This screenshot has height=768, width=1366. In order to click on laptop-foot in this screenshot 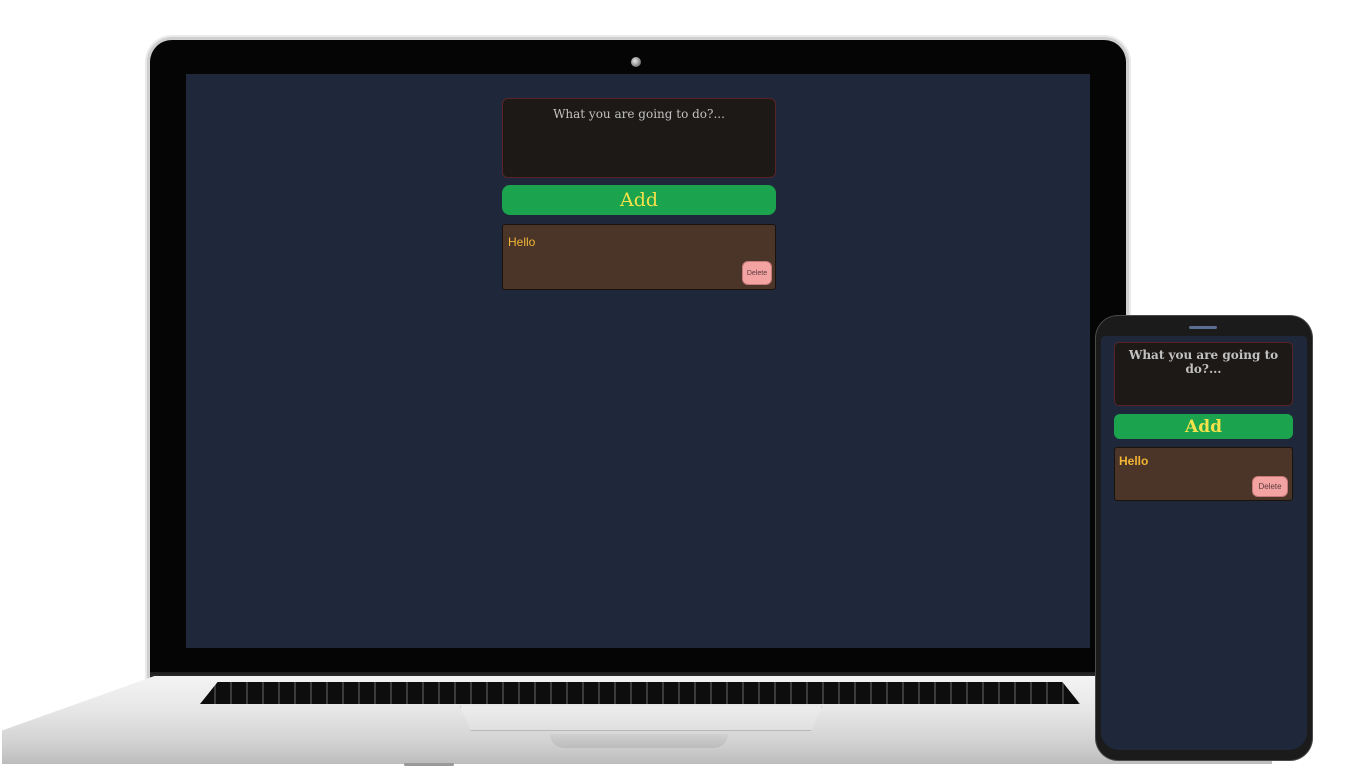, I will do `click(429, 764)`.